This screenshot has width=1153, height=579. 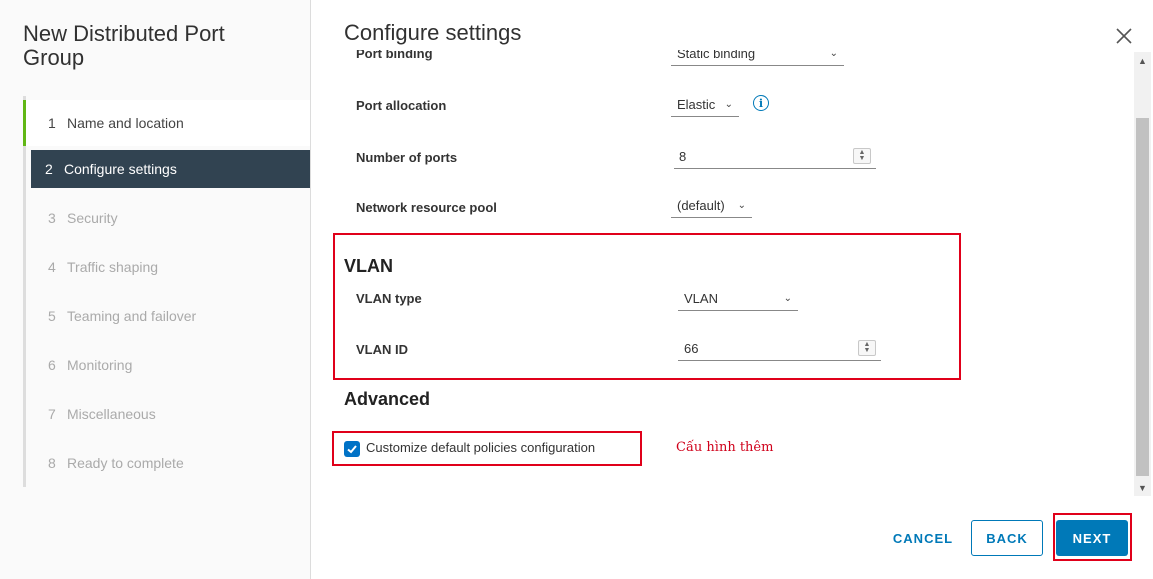 What do you see at coordinates (1142, 60) in the screenshot?
I see `scroll-up-icon: ▲` at bounding box center [1142, 60].